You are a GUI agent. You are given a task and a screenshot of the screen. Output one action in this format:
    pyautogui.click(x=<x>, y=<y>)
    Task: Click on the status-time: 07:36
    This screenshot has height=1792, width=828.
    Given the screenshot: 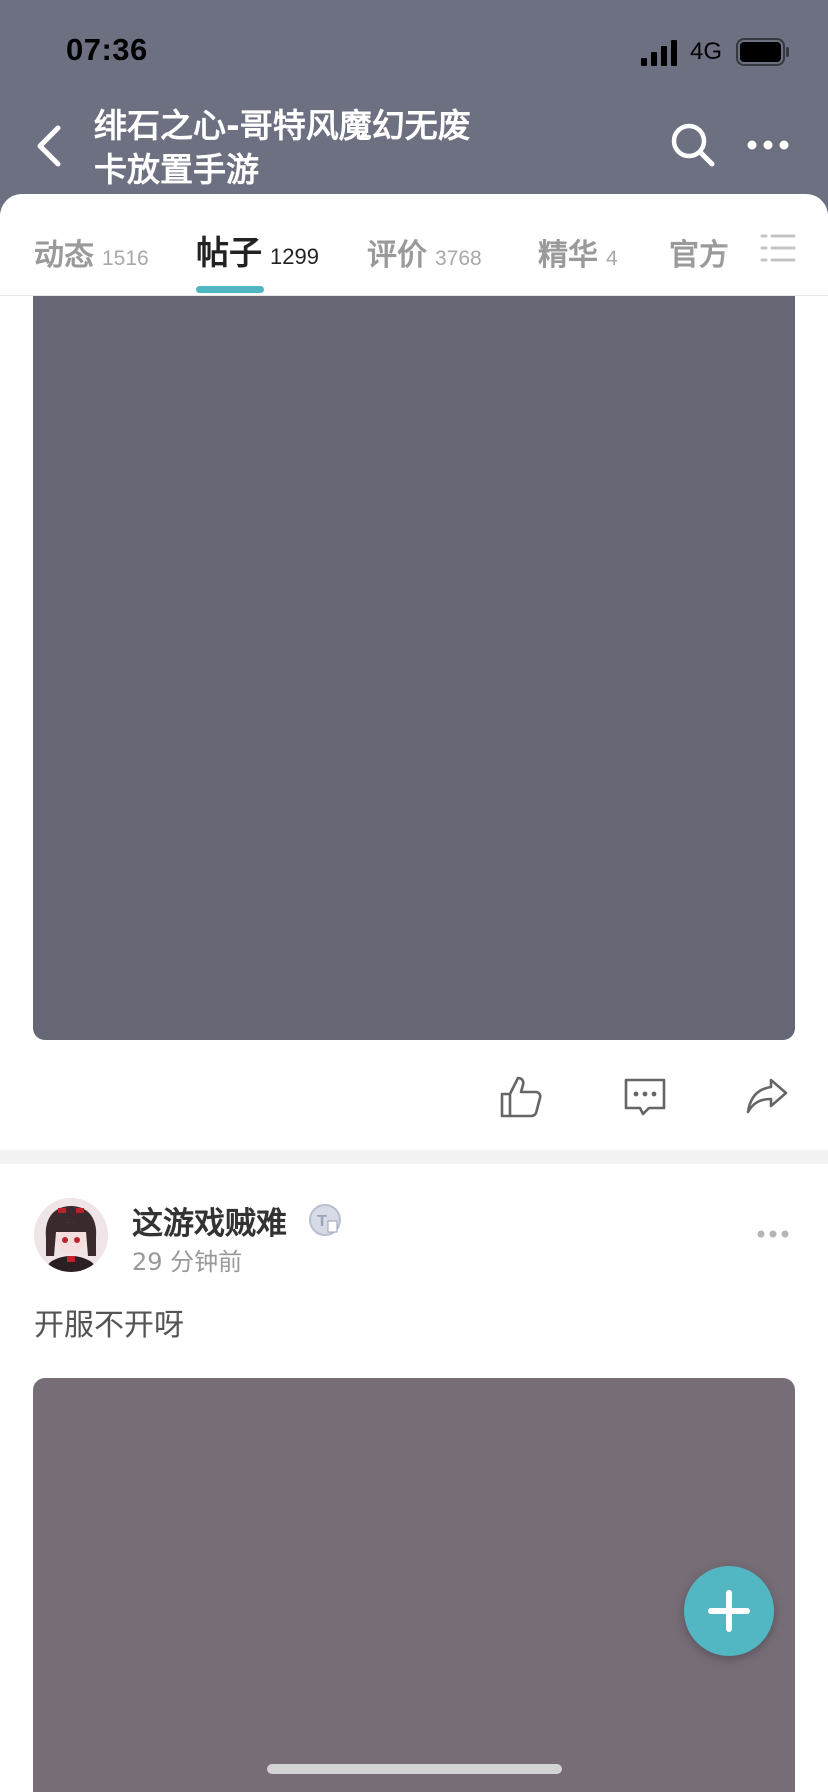 What is the action you would take?
    pyautogui.click(x=107, y=49)
    